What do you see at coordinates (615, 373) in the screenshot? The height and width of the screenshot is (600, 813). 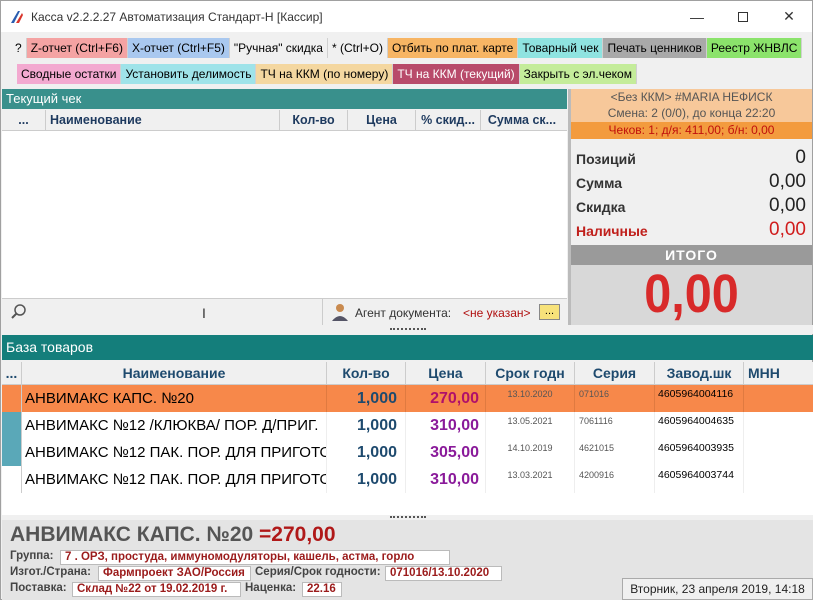 I see `pcol-series: Серия` at bounding box center [615, 373].